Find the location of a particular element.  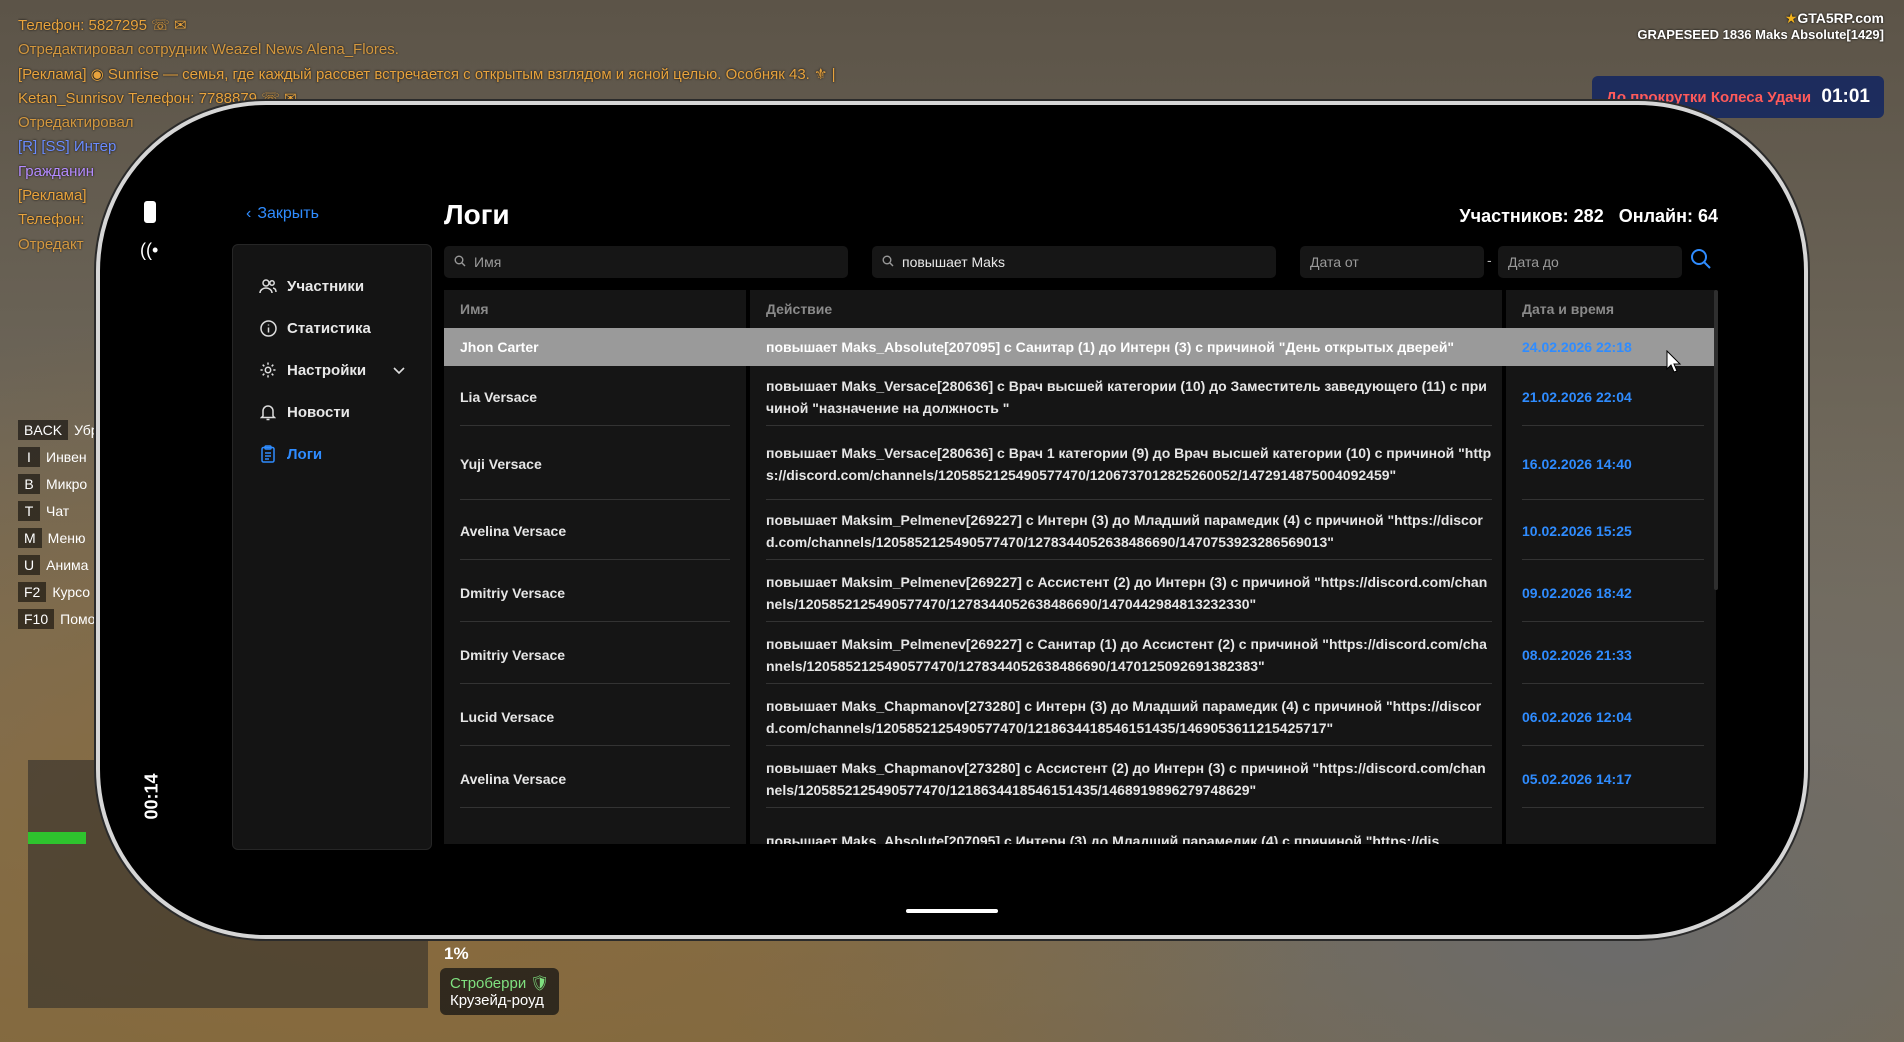

close-button: ‹ Закрыть is located at coordinates (282, 214).